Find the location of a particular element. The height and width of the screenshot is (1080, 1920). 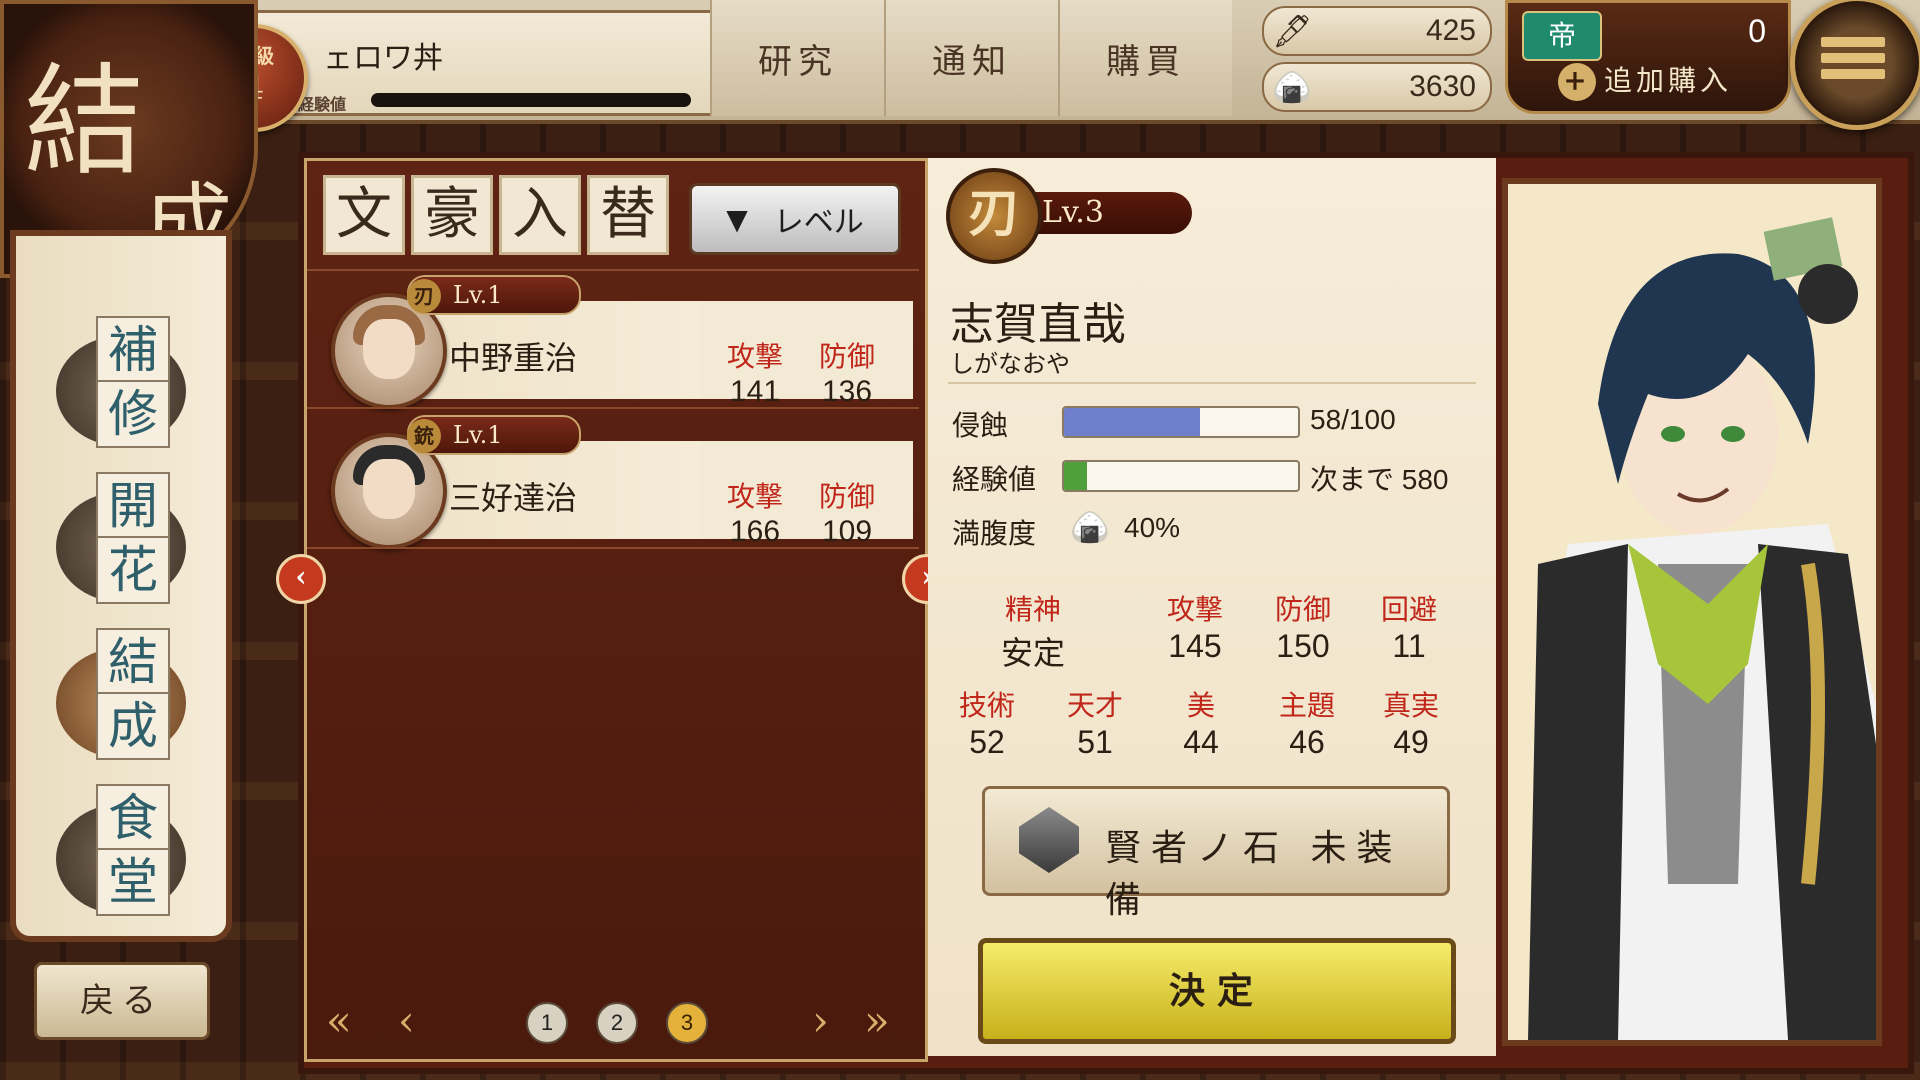

stat-value: 145 is located at coordinates (1195, 646).